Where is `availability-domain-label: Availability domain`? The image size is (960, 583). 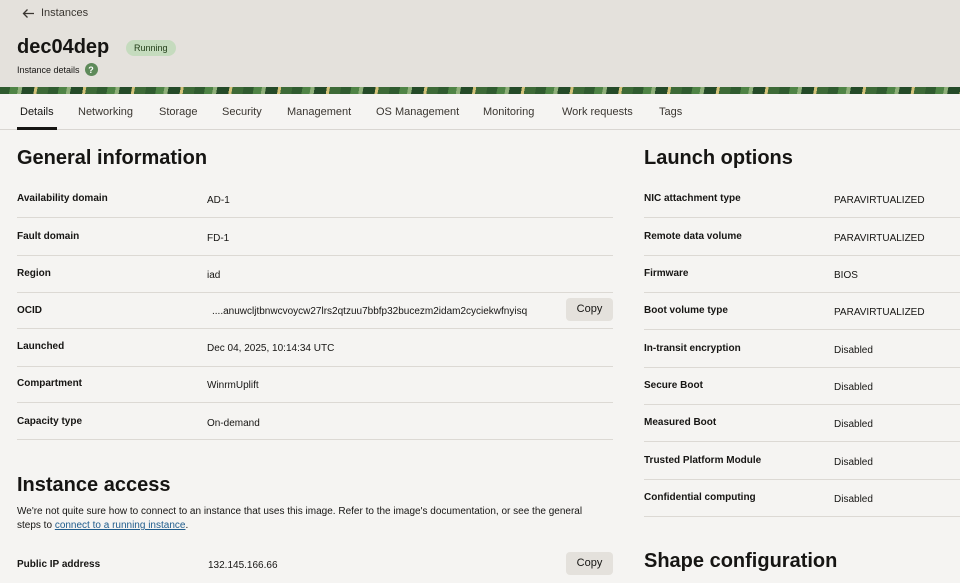 availability-domain-label: Availability domain is located at coordinates (62, 198).